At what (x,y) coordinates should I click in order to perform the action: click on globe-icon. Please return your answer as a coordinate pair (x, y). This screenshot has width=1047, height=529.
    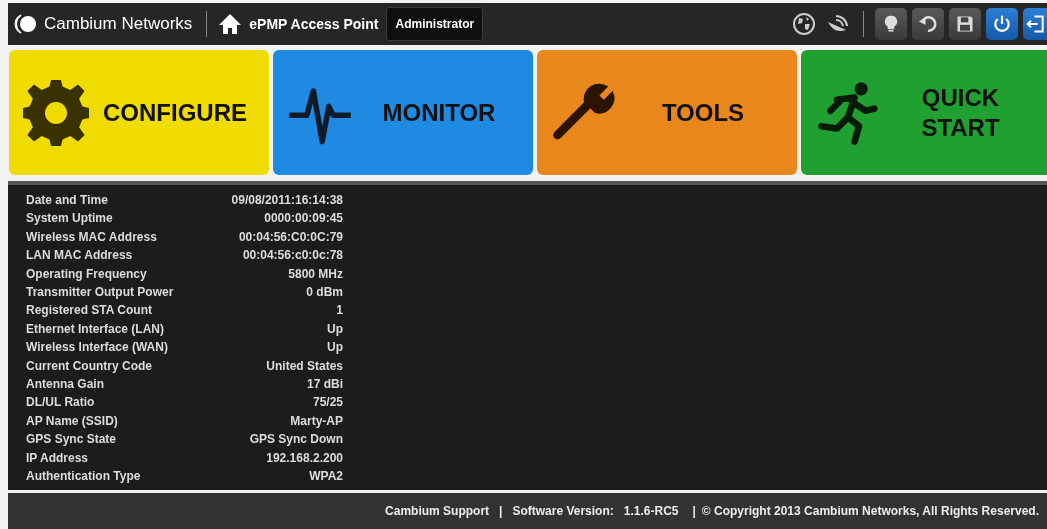
    Looking at the image, I should click on (804, 24).